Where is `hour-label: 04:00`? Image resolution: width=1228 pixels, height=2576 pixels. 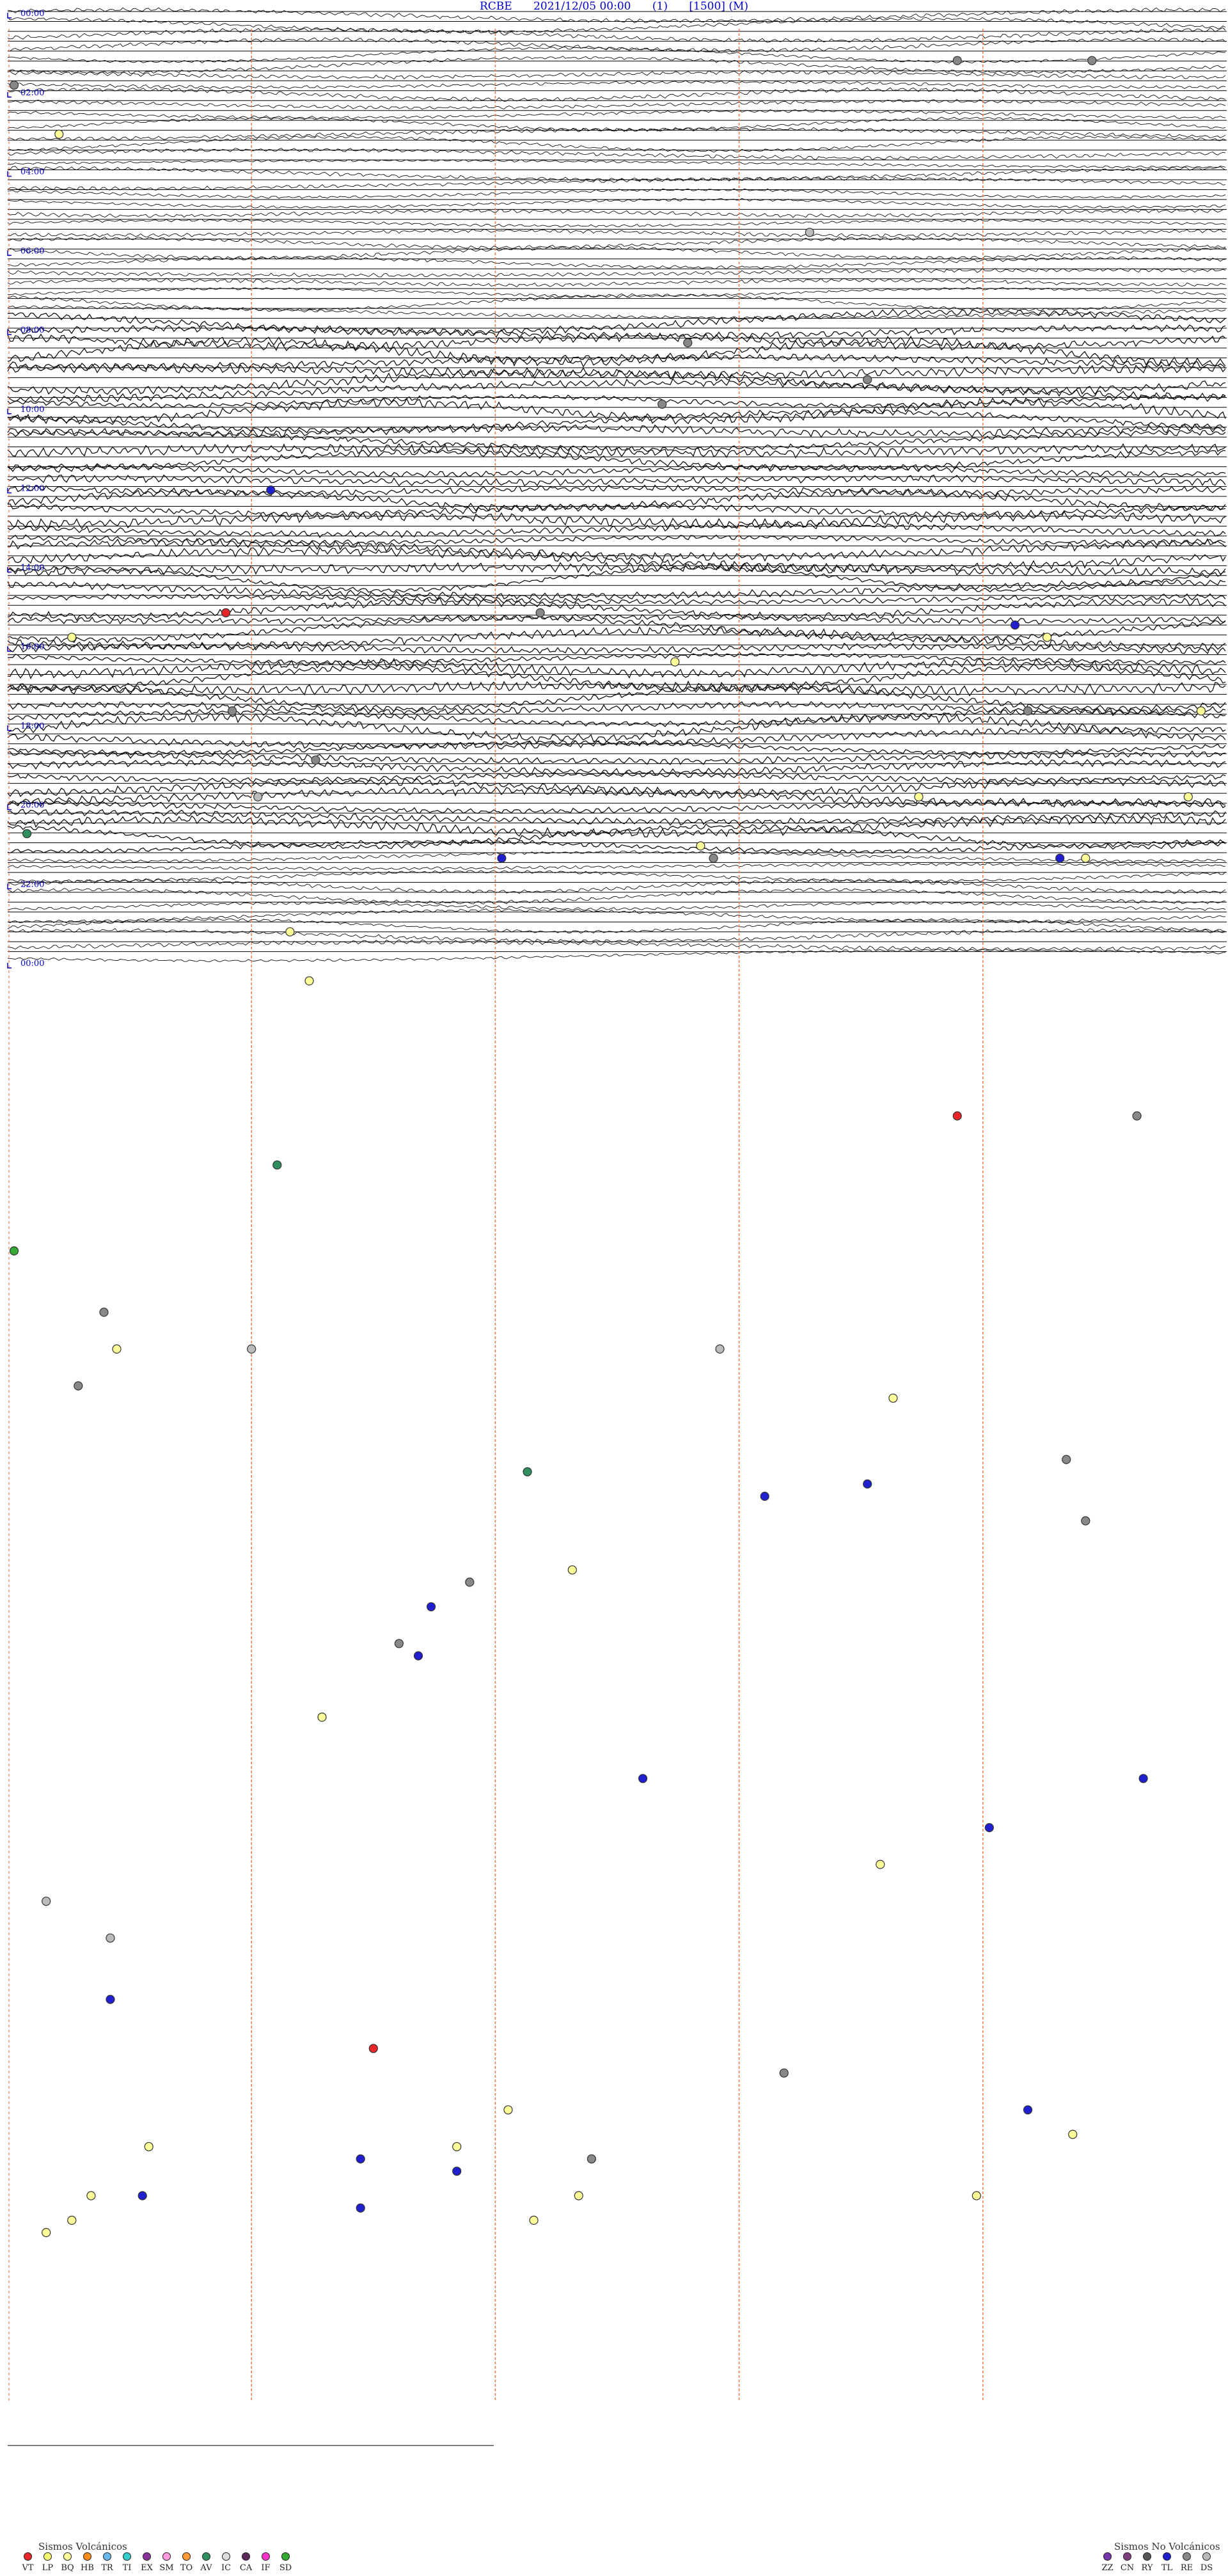 hour-label: 04:00 is located at coordinates (32, 172).